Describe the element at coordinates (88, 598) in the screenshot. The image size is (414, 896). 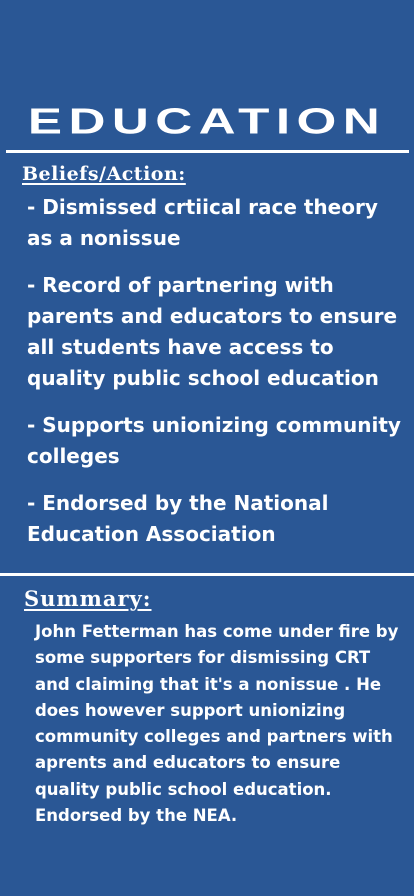
I see `summary-heading: Summary:` at that location.